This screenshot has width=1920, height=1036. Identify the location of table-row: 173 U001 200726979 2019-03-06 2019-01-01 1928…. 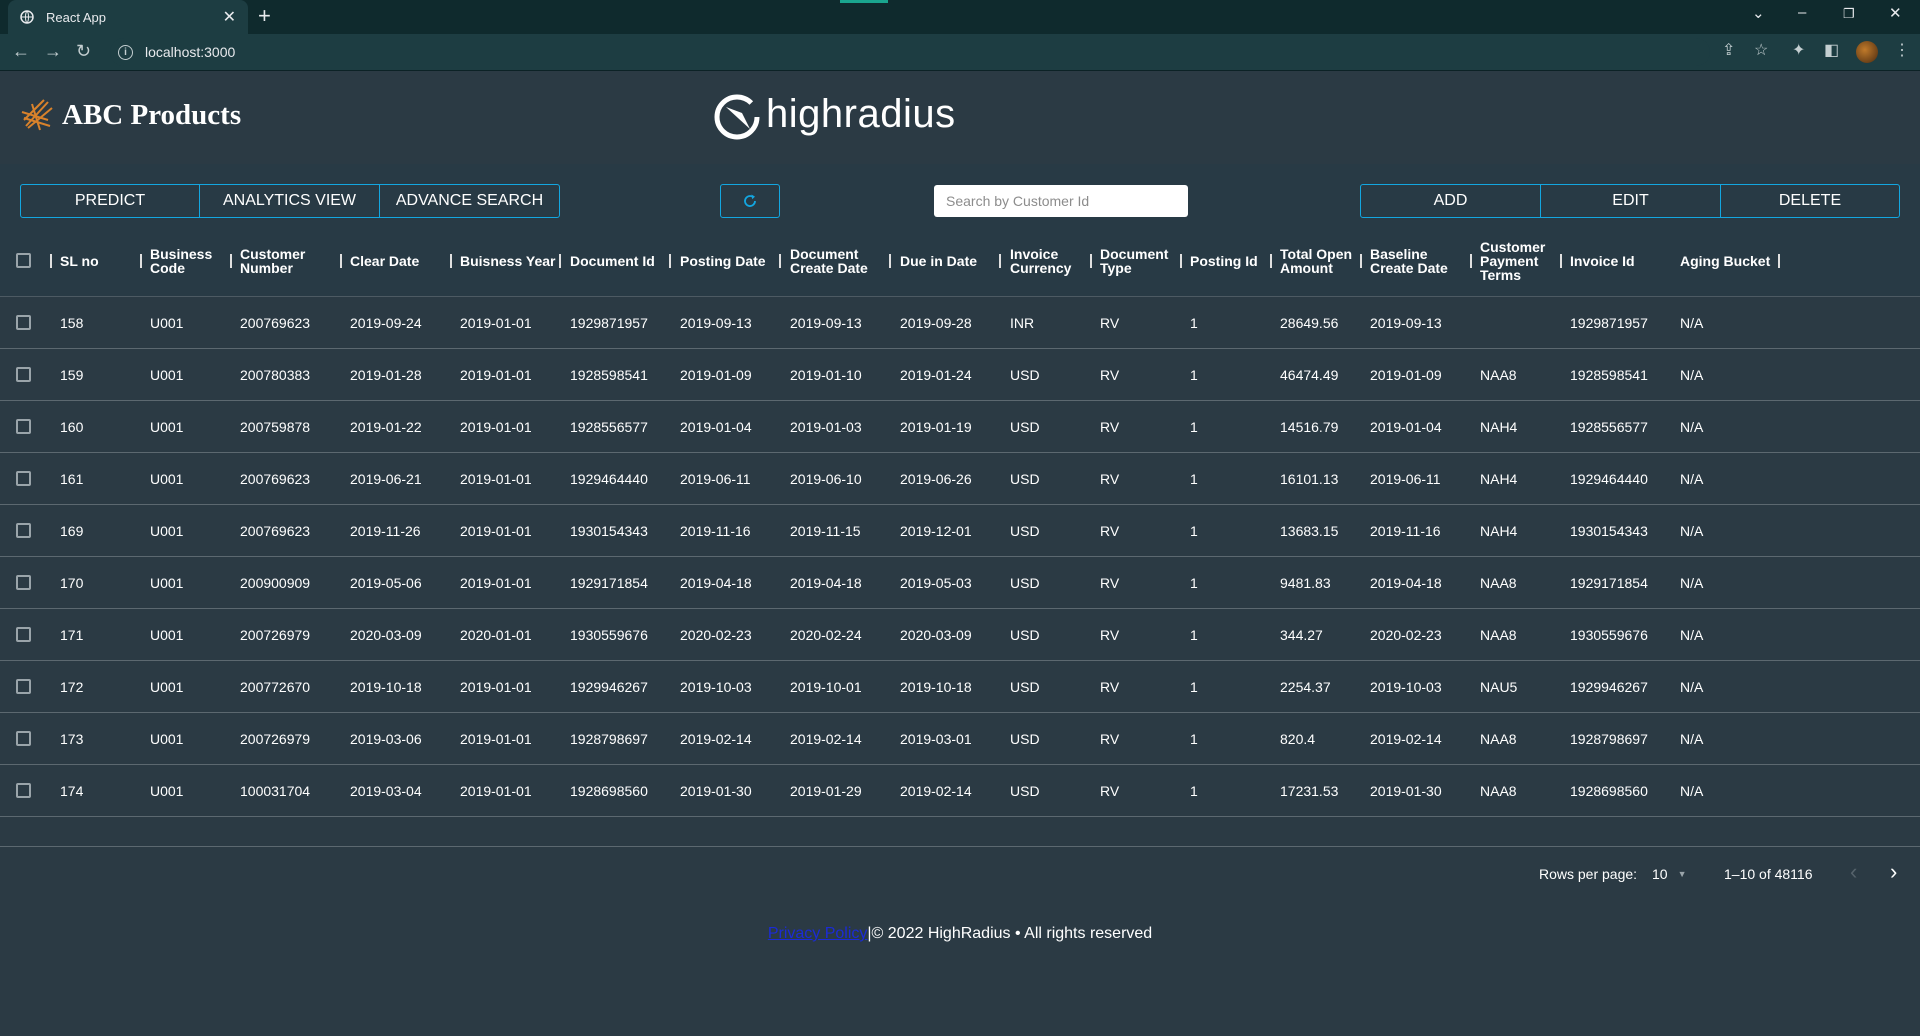
(960, 739).